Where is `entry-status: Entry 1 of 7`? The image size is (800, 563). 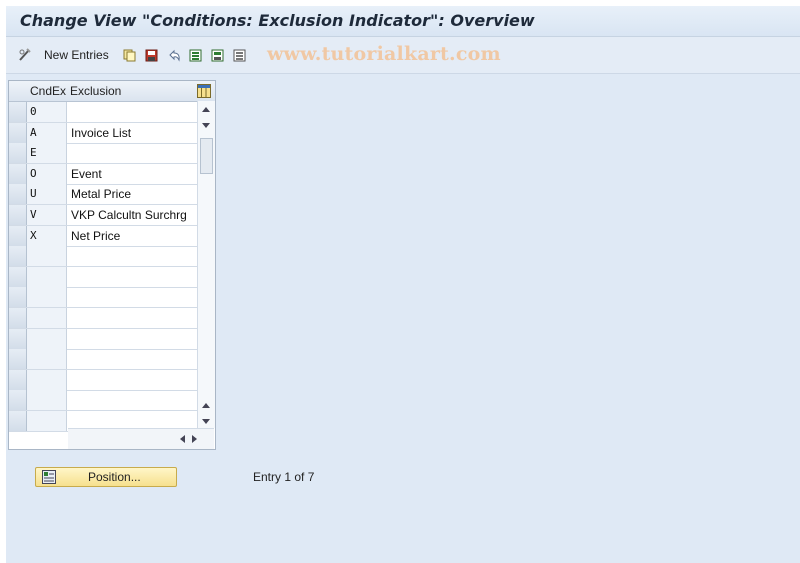 entry-status: Entry 1 of 7 is located at coordinates (284, 477).